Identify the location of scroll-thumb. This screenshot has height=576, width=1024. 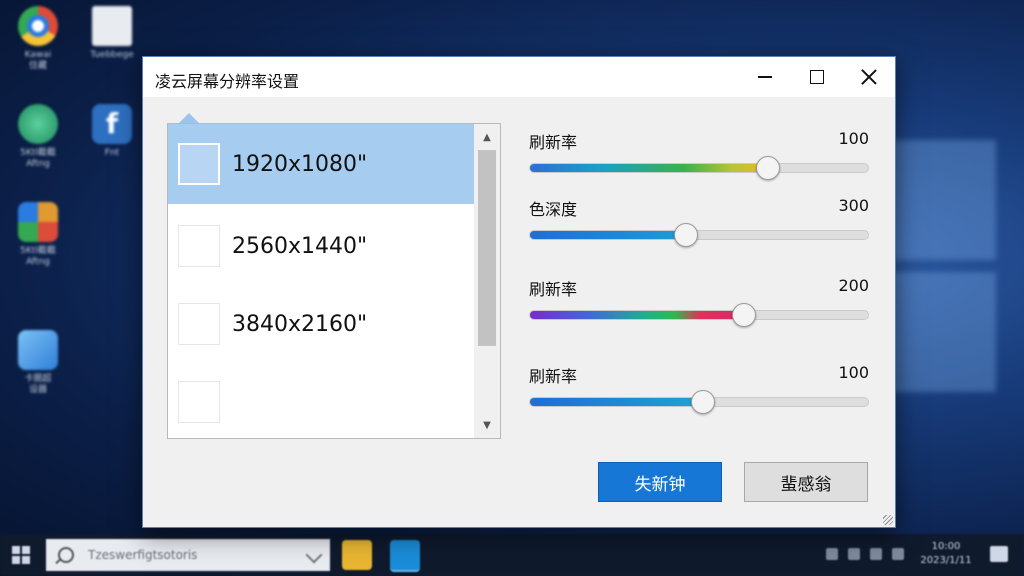
(487, 248).